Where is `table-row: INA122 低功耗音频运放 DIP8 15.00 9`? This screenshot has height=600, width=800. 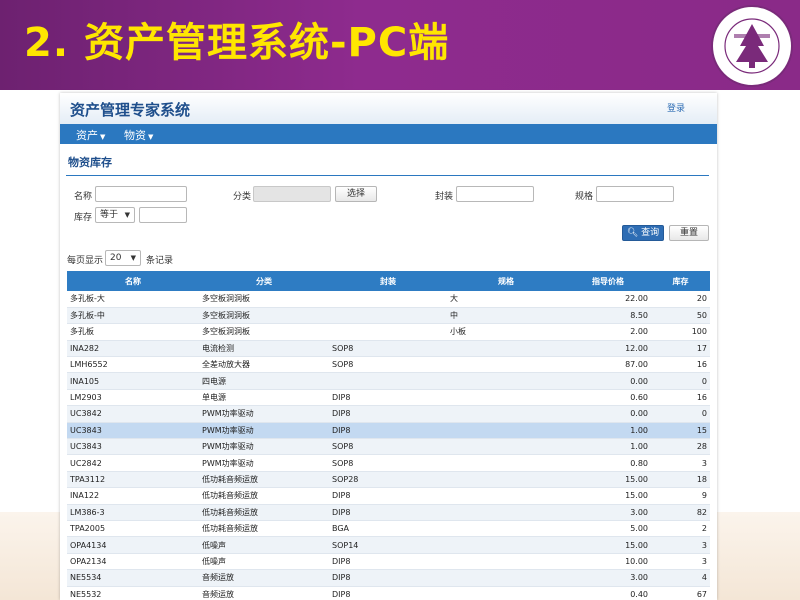
table-row: INA122 低功耗音频运放 DIP8 15.00 9 is located at coordinates (388, 496).